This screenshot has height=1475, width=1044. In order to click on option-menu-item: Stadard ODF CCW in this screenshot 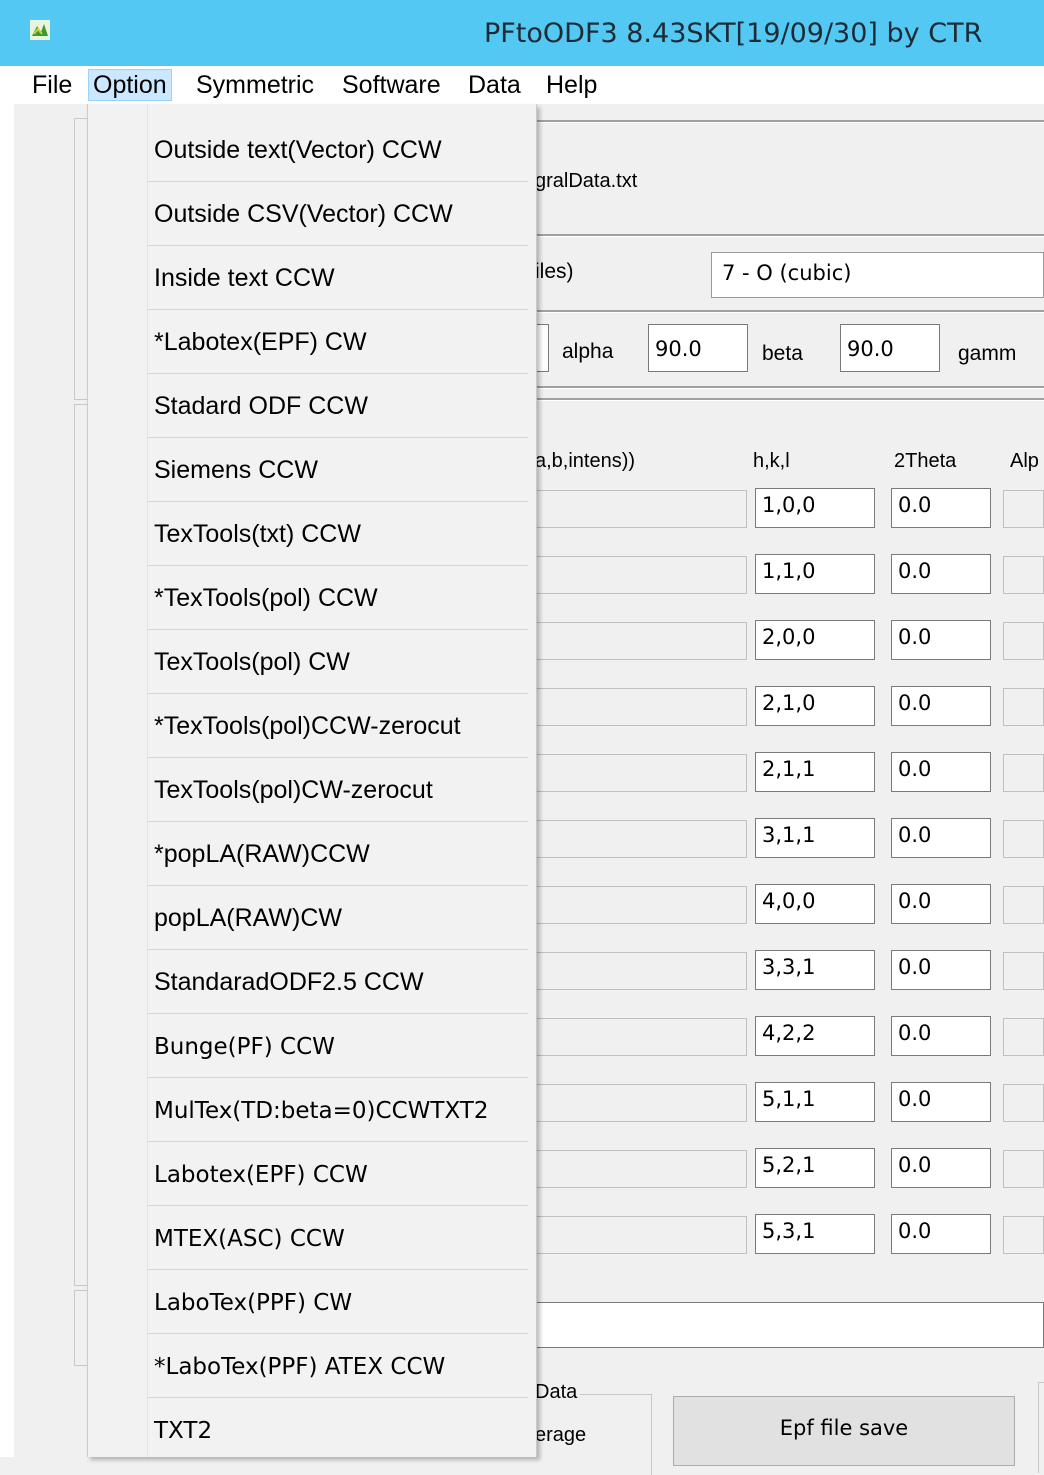, I will do `click(338, 405)`.